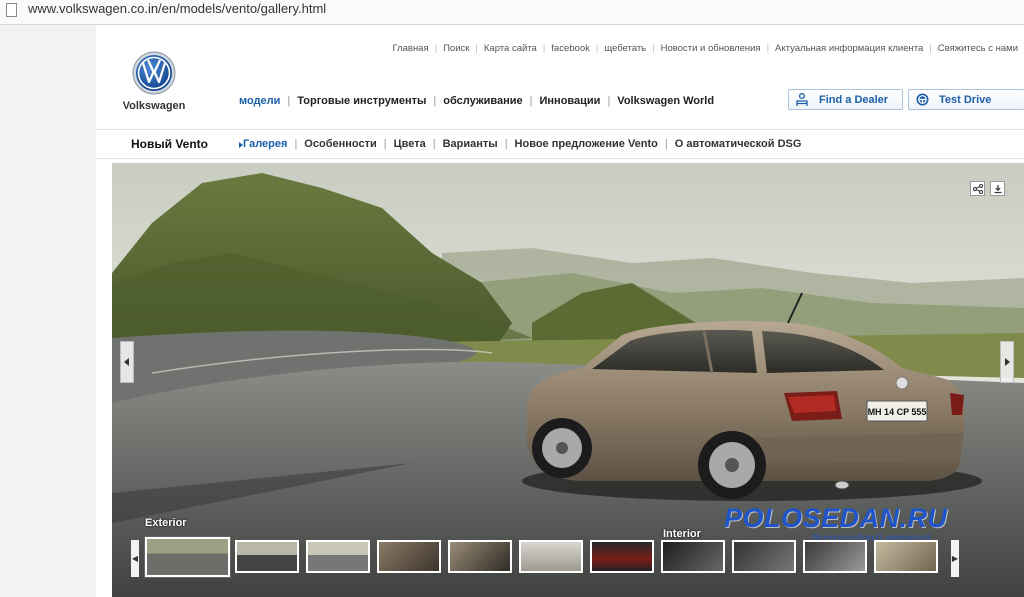 This screenshot has height=597, width=1024. I want to click on nav-innovations: Инновации, so click(570, 101).